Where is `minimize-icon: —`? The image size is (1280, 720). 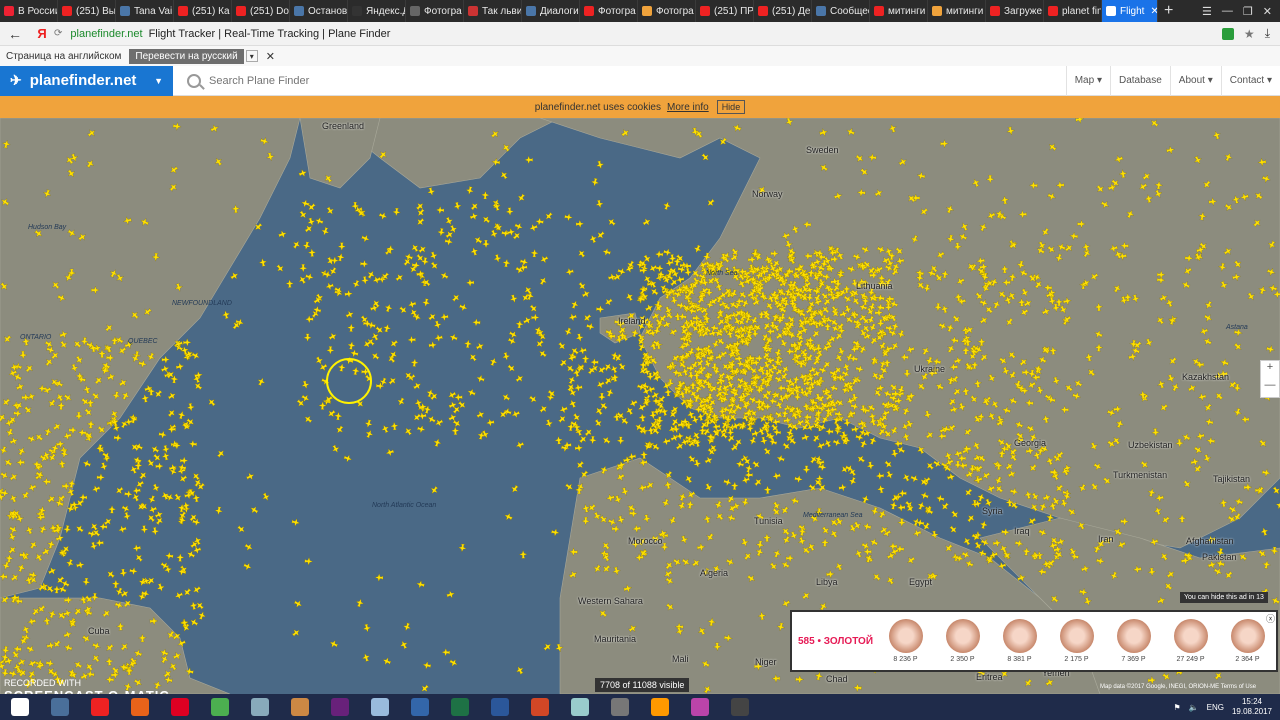
minimize-icon: — is located at coordinates (1227, 11).